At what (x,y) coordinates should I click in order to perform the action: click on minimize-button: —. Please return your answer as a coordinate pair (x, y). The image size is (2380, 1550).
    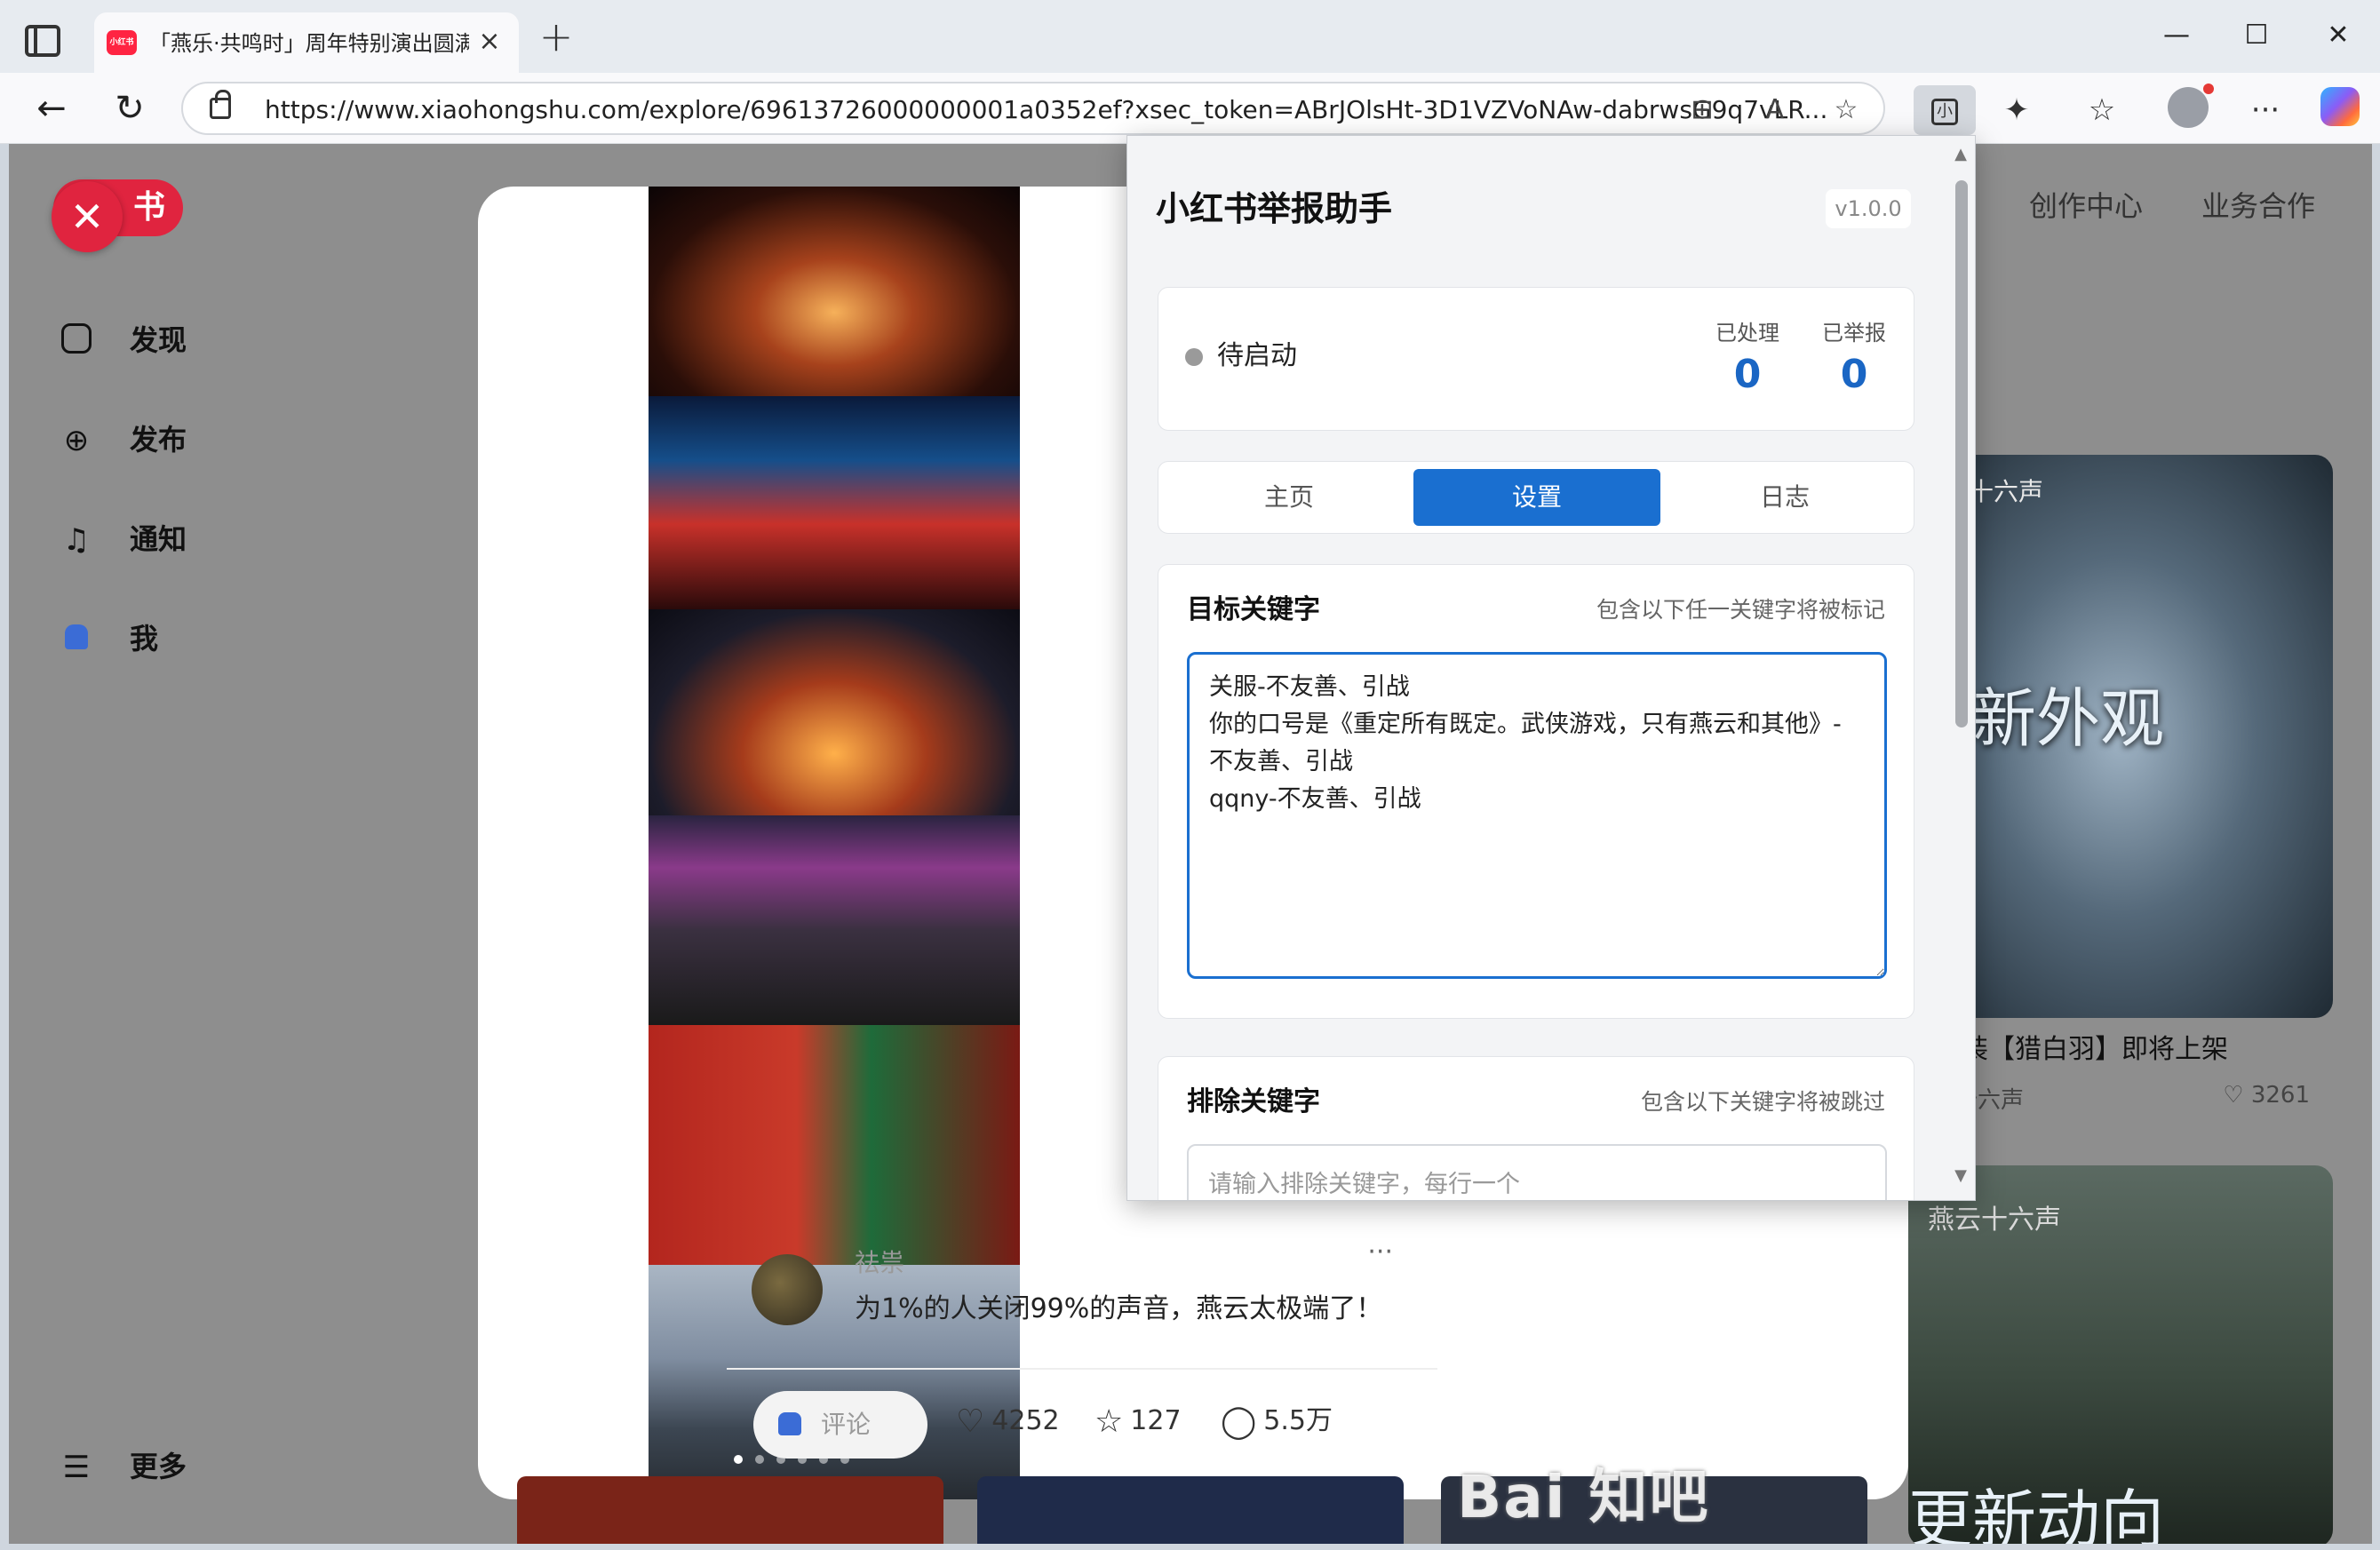
    Looking at the image, I should click on (2176, 35).